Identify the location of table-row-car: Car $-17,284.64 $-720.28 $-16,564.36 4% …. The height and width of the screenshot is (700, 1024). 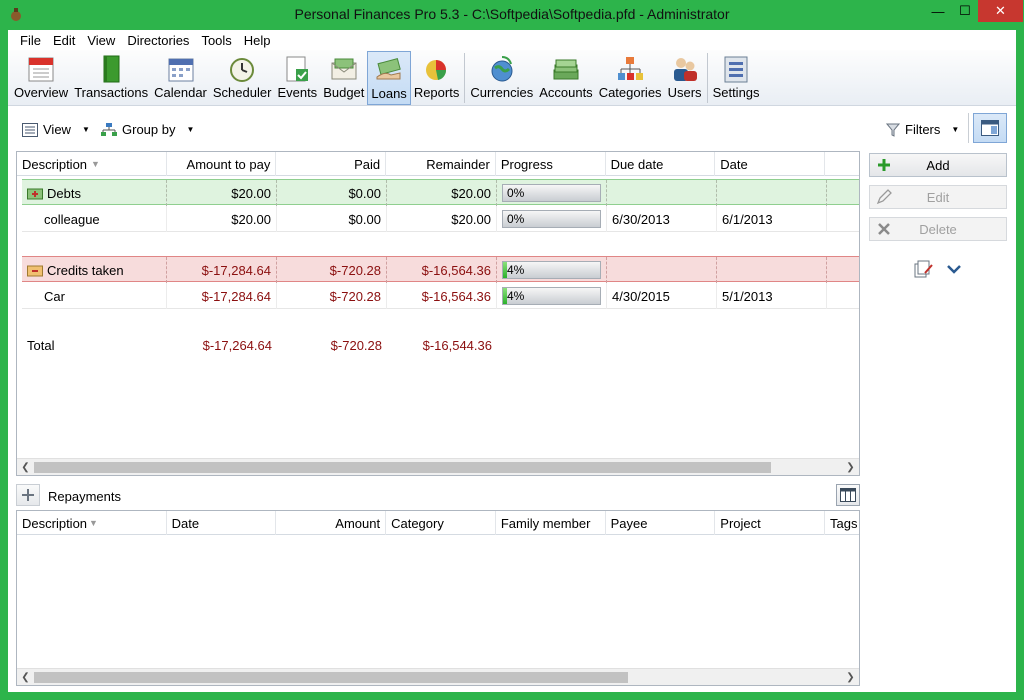
(440, 296).